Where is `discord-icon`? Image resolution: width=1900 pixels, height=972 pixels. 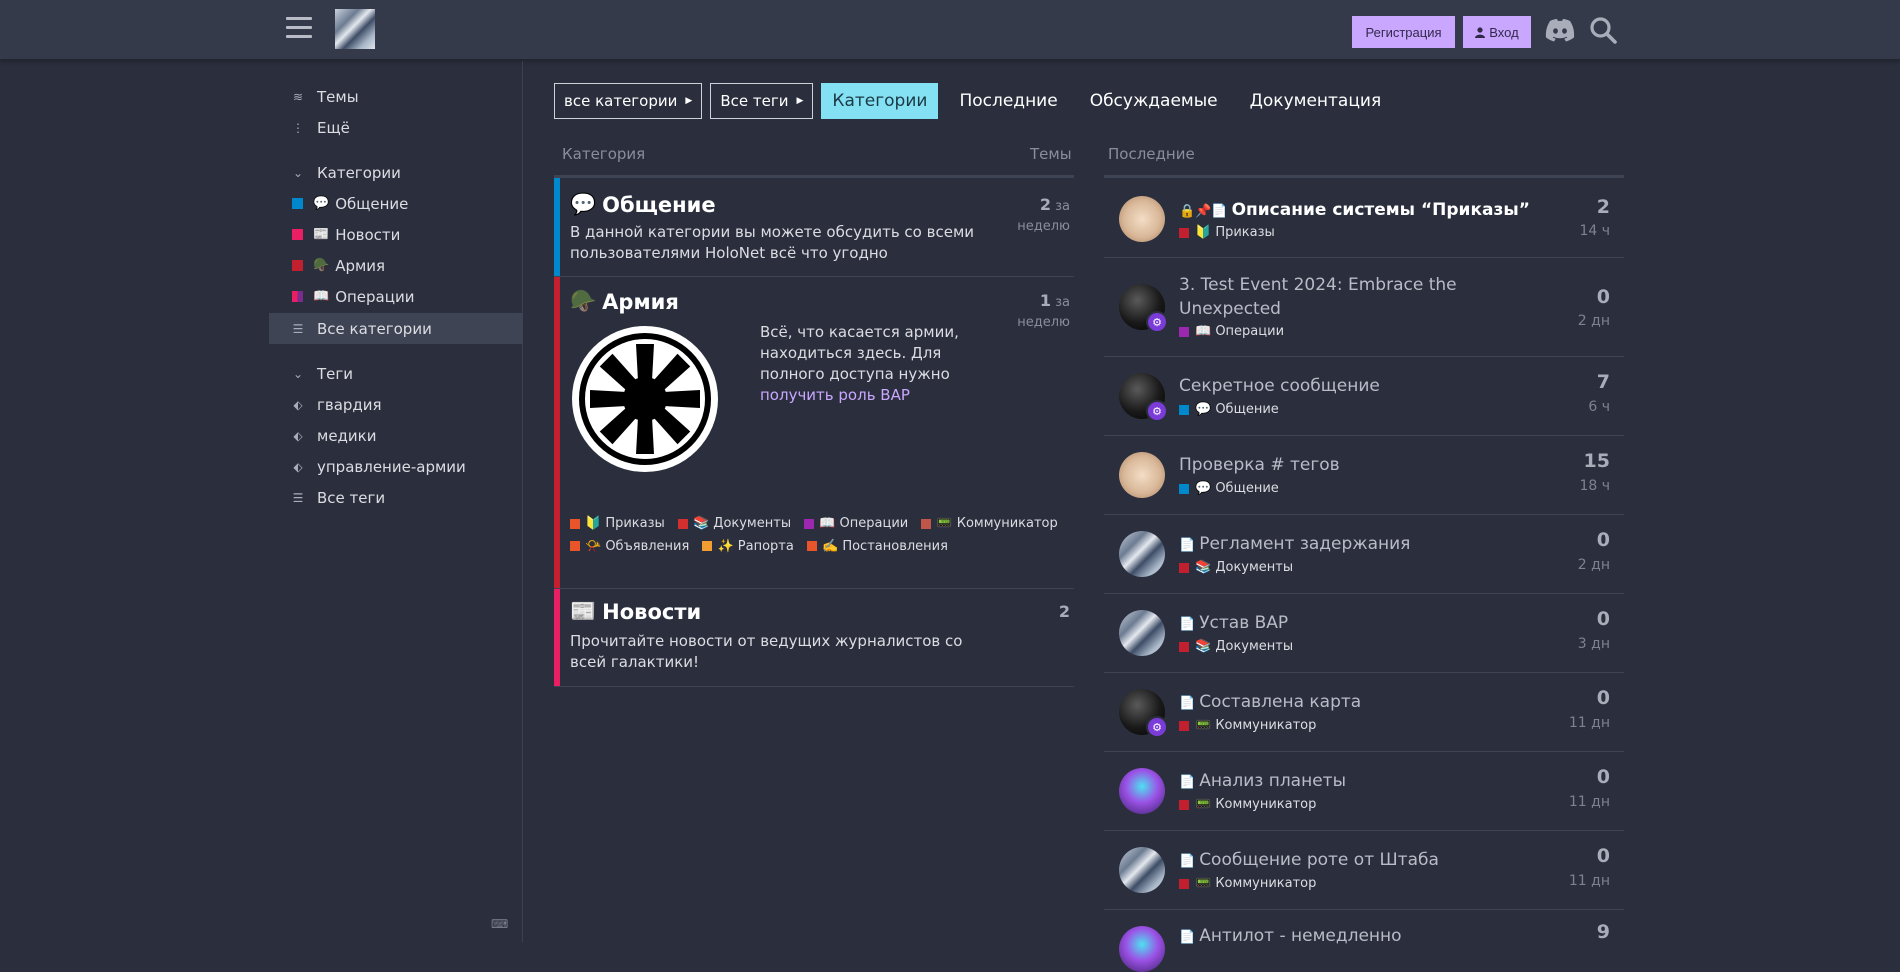 discord-icon is located at coordinates (1560, 30).